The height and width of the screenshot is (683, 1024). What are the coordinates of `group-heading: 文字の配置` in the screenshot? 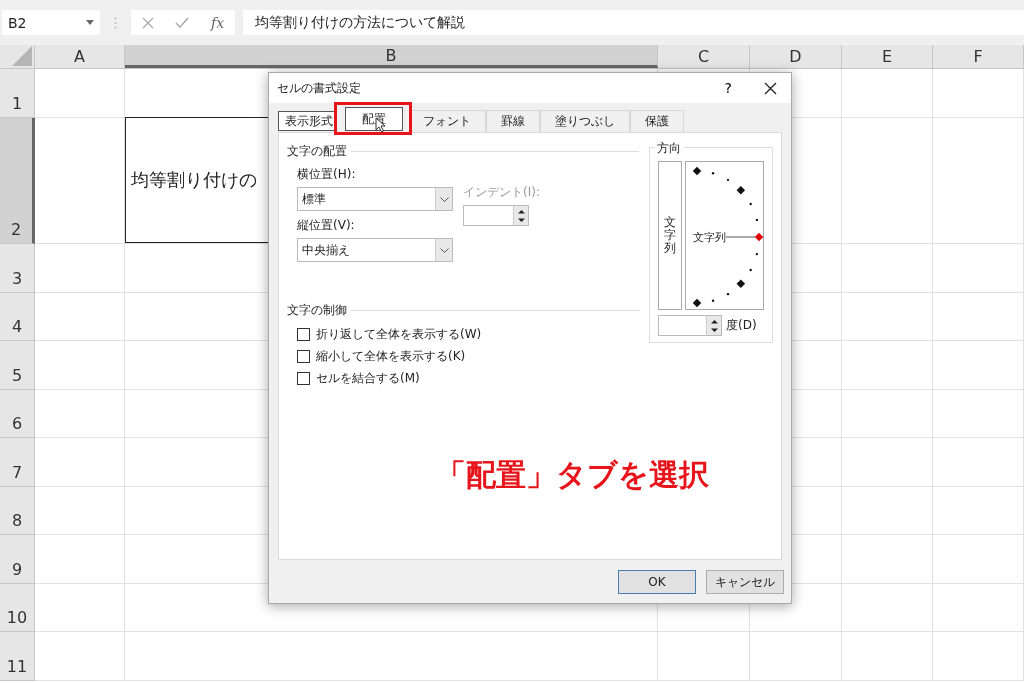 It's located at (317, 151).